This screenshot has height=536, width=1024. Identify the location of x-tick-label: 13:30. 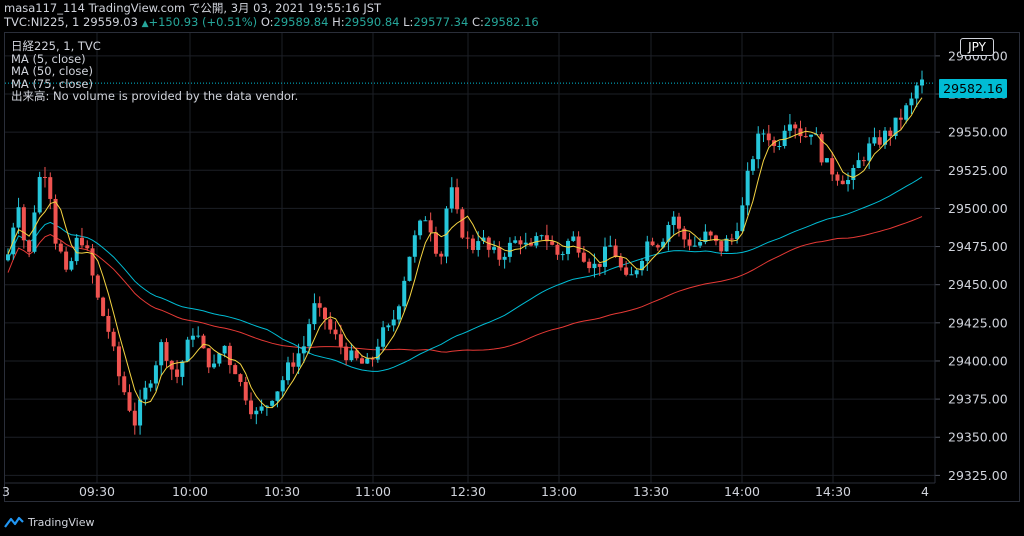
(651, 491).